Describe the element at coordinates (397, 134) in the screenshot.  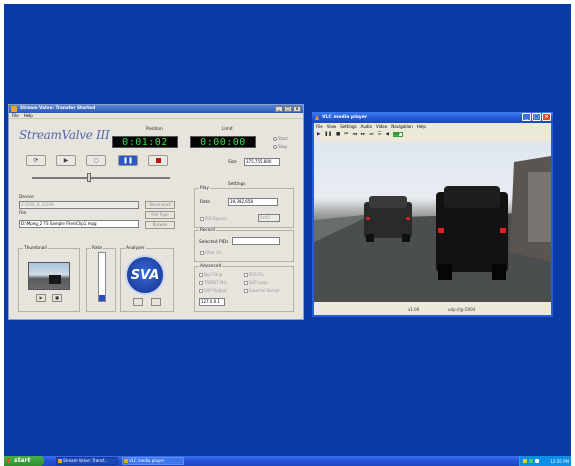
I see `volume-slider: 100` at that location.